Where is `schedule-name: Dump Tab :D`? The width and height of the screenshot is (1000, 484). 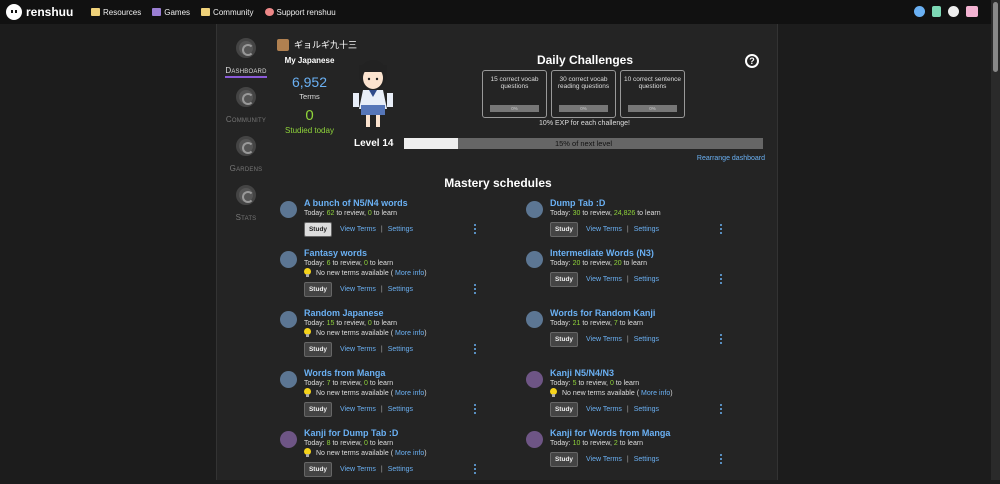
schedule-name: Dump Tab :D is located at coordinates (577, 203).